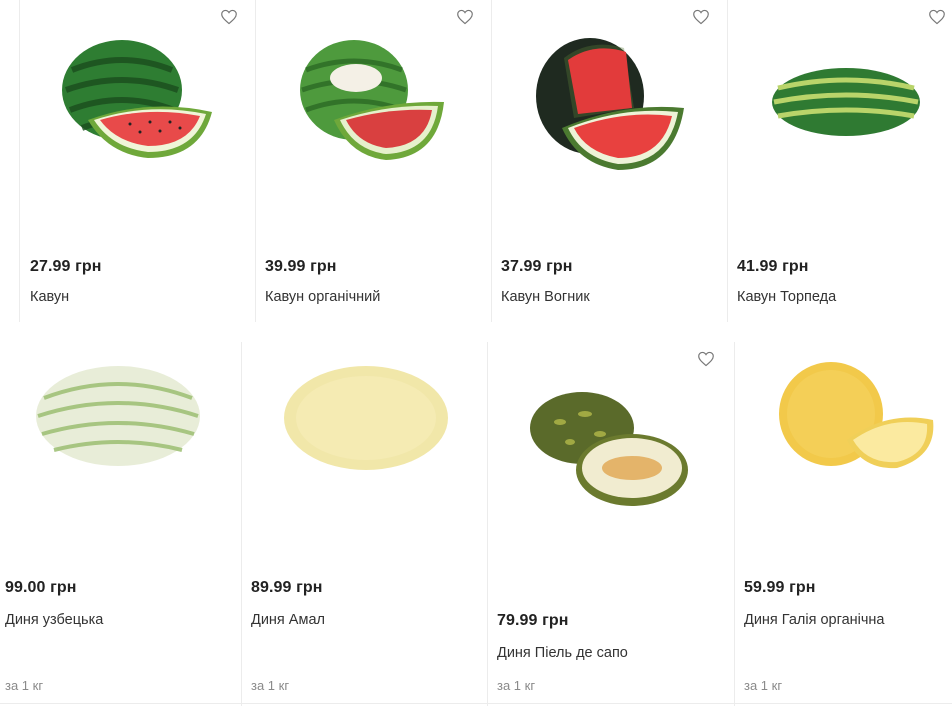 The height and width of the screenshot is (706, 952). What do you see at coordinates (364, 522) in the screenshot?
I see `product-card: 89.99 грн Диня Амал за 1 кг` at bounding box center [364, 522].